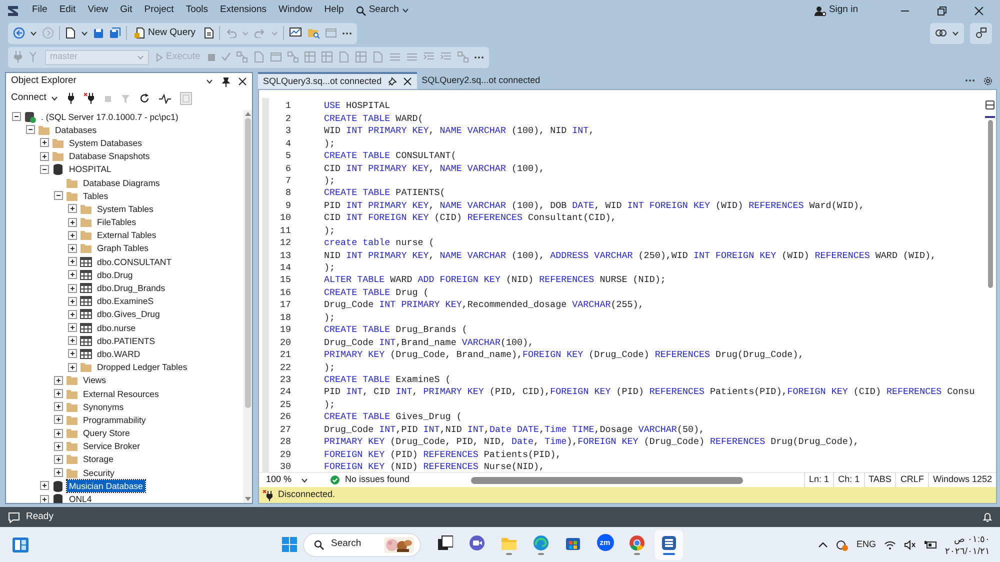  Describe the element at coordinates (967, 550) in the screenshot. I see `clock-date: ٢٠٢٦/٠١/٢١` at that location.